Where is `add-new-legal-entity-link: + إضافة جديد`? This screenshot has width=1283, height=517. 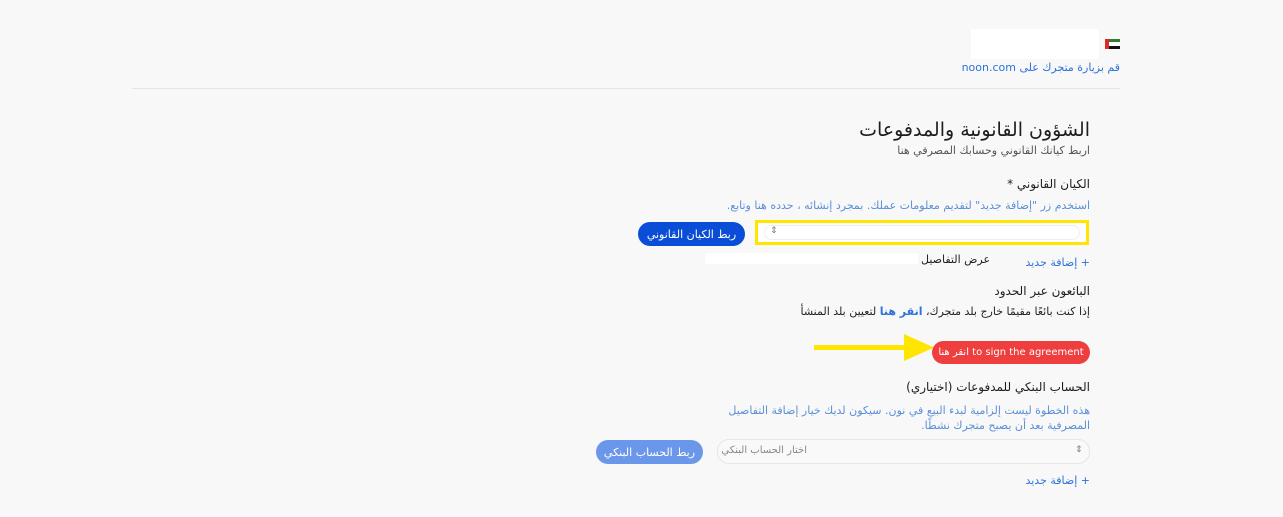
add-new-legal-entity-link: + إضافة جديد is located at coordinates (1057, 262).